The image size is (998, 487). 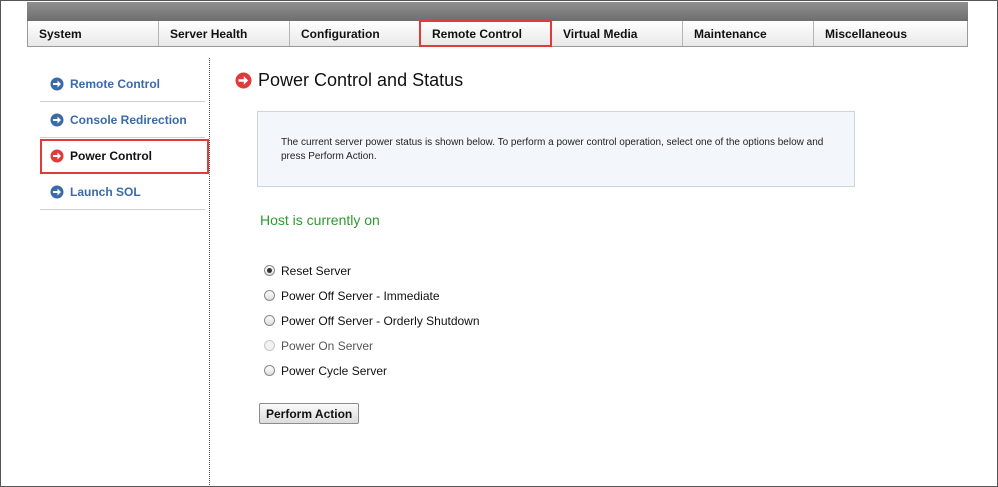 I want to click on sidebar-item-label: Power Control, so click(x=111, y=155).